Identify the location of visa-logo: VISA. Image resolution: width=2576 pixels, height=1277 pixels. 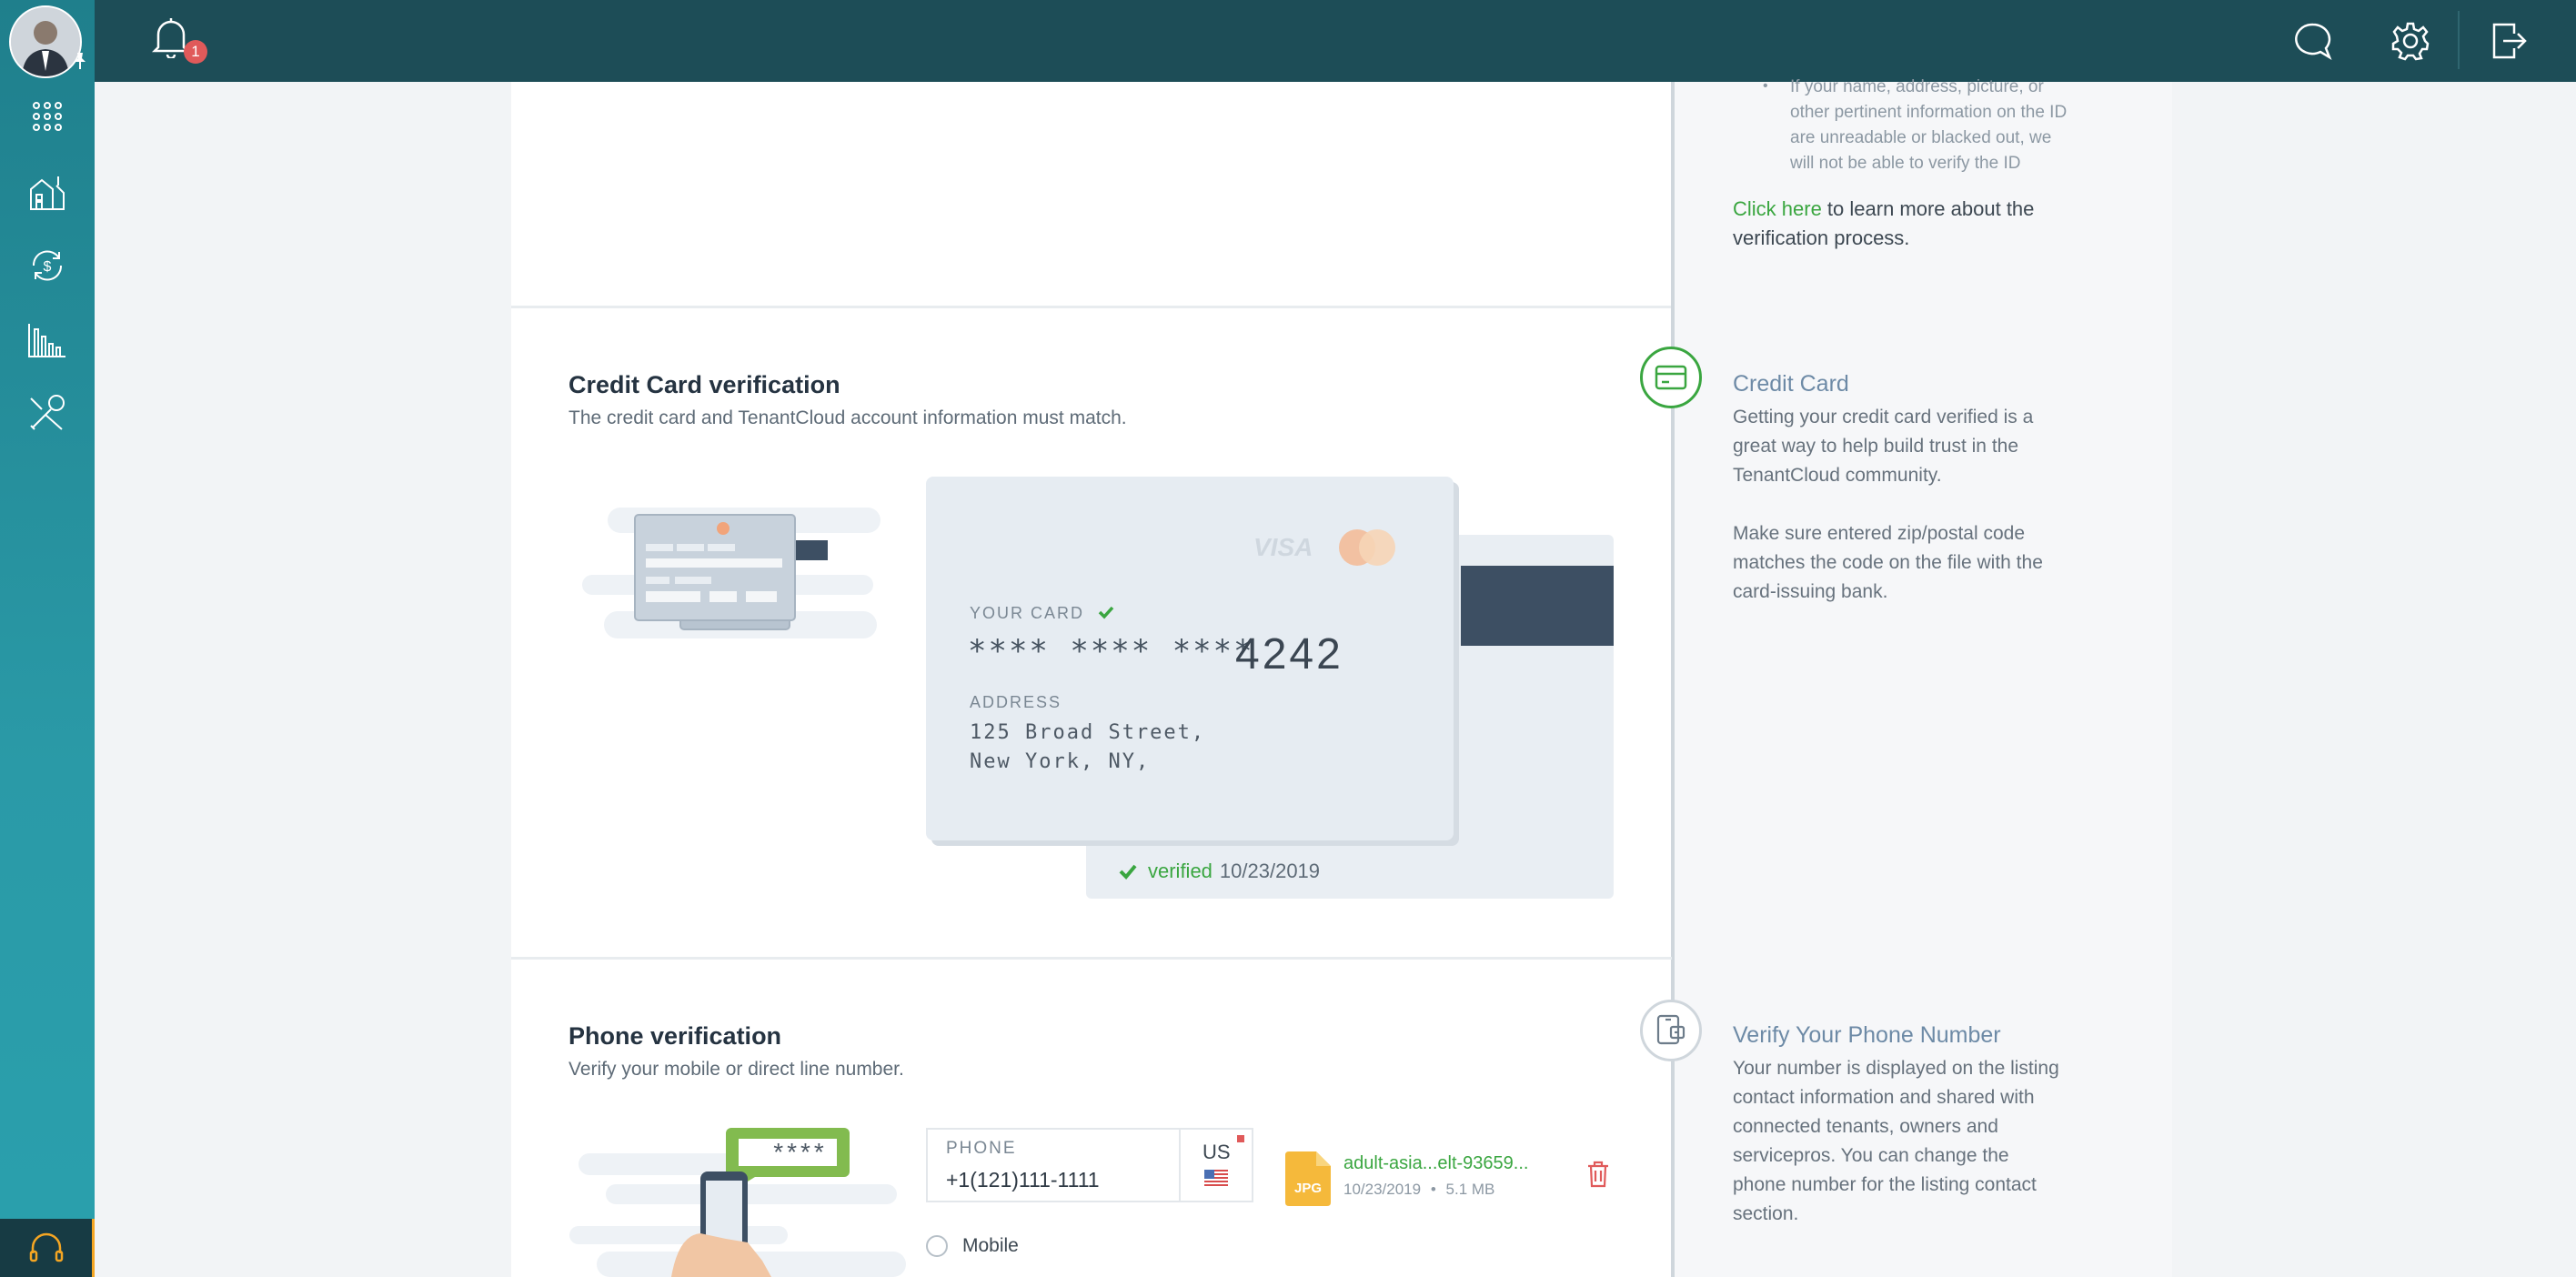
(1283, 547).